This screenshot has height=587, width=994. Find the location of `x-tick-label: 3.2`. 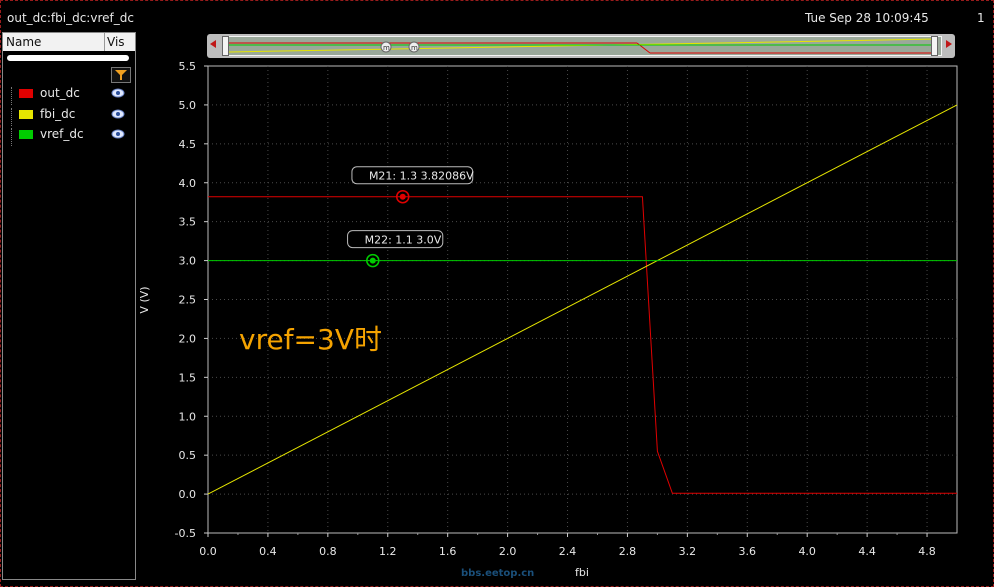

x-tick-label: 3.2 is located at coordinates (688, 551).